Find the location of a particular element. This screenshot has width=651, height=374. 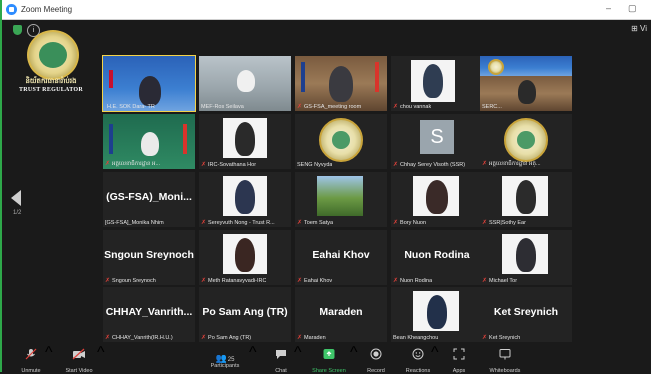

video-tile: SENG Nyvyda is located at coordinates (341, 141).